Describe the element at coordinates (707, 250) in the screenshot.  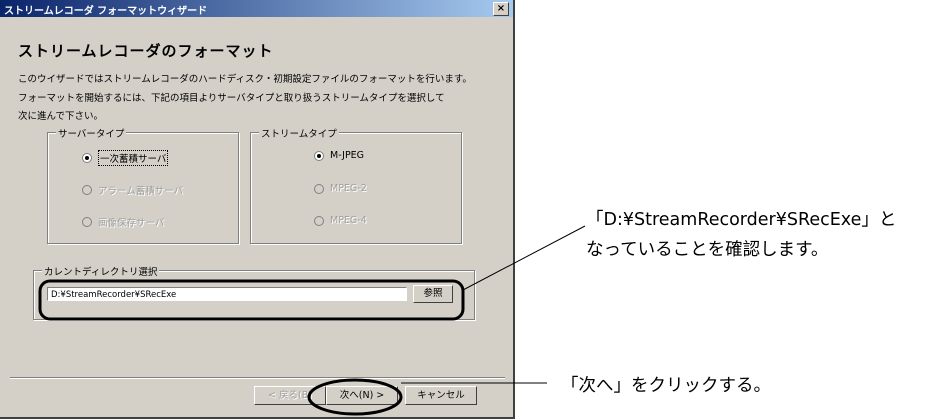
I see `annotation-dir-line-2: なっていることを確認します。` at that location.